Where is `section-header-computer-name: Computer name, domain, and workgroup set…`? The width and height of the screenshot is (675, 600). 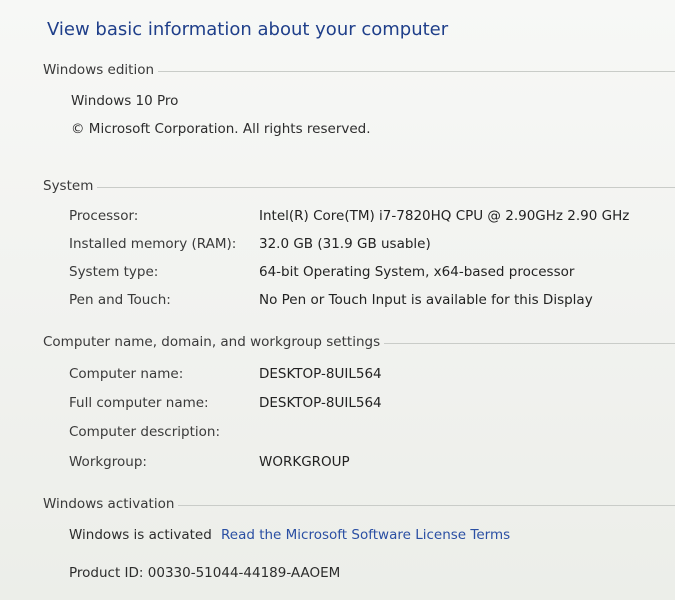
section-header-computer-name: Computer name, domain, and workgroup set… is located at coordinates (212, 342).